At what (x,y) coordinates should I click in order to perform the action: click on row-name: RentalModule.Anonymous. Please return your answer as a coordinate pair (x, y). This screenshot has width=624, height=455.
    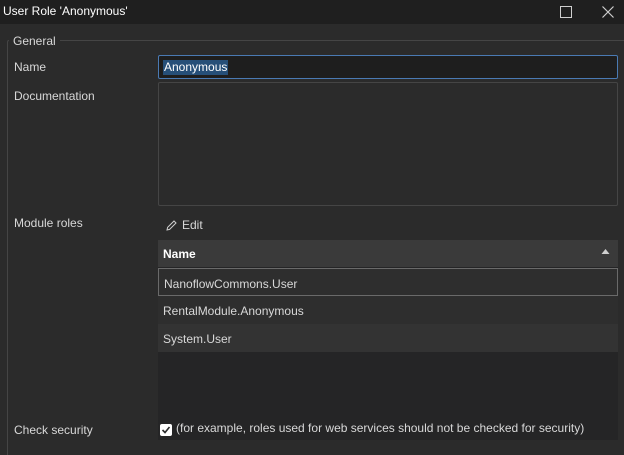
    Looking at the image, I should click on (233, 311).